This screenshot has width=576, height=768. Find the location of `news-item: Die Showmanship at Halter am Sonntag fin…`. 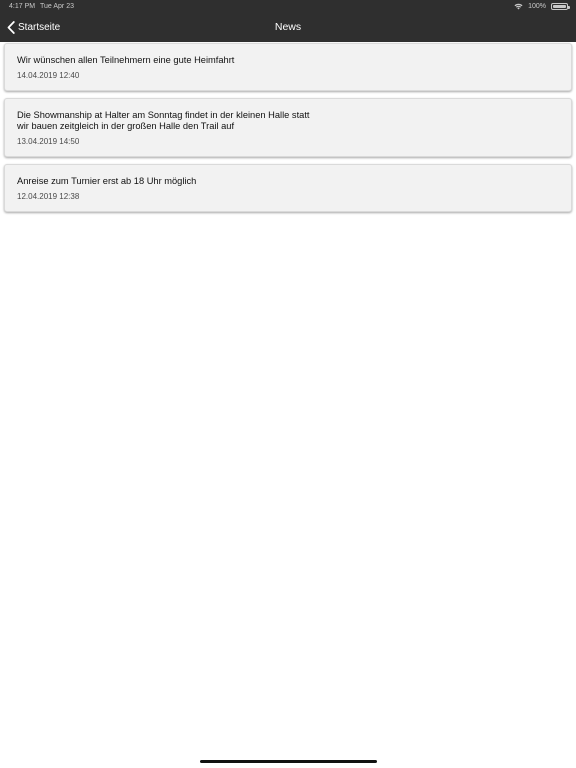

news-item: Die Showmanship at Halter am Sonntag fin… is located at coordinates (288, 127).